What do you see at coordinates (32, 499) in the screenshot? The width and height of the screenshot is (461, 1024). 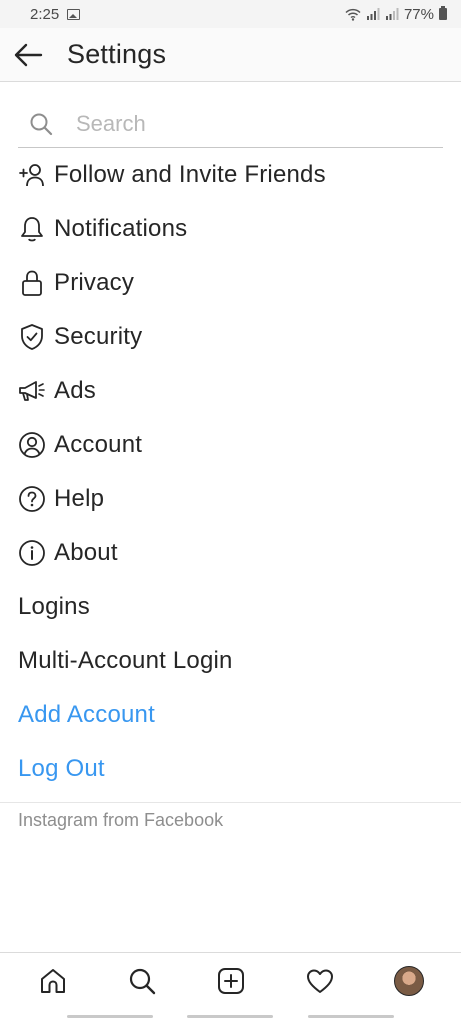 I see `help-icon` at bounding box center [32, 499].